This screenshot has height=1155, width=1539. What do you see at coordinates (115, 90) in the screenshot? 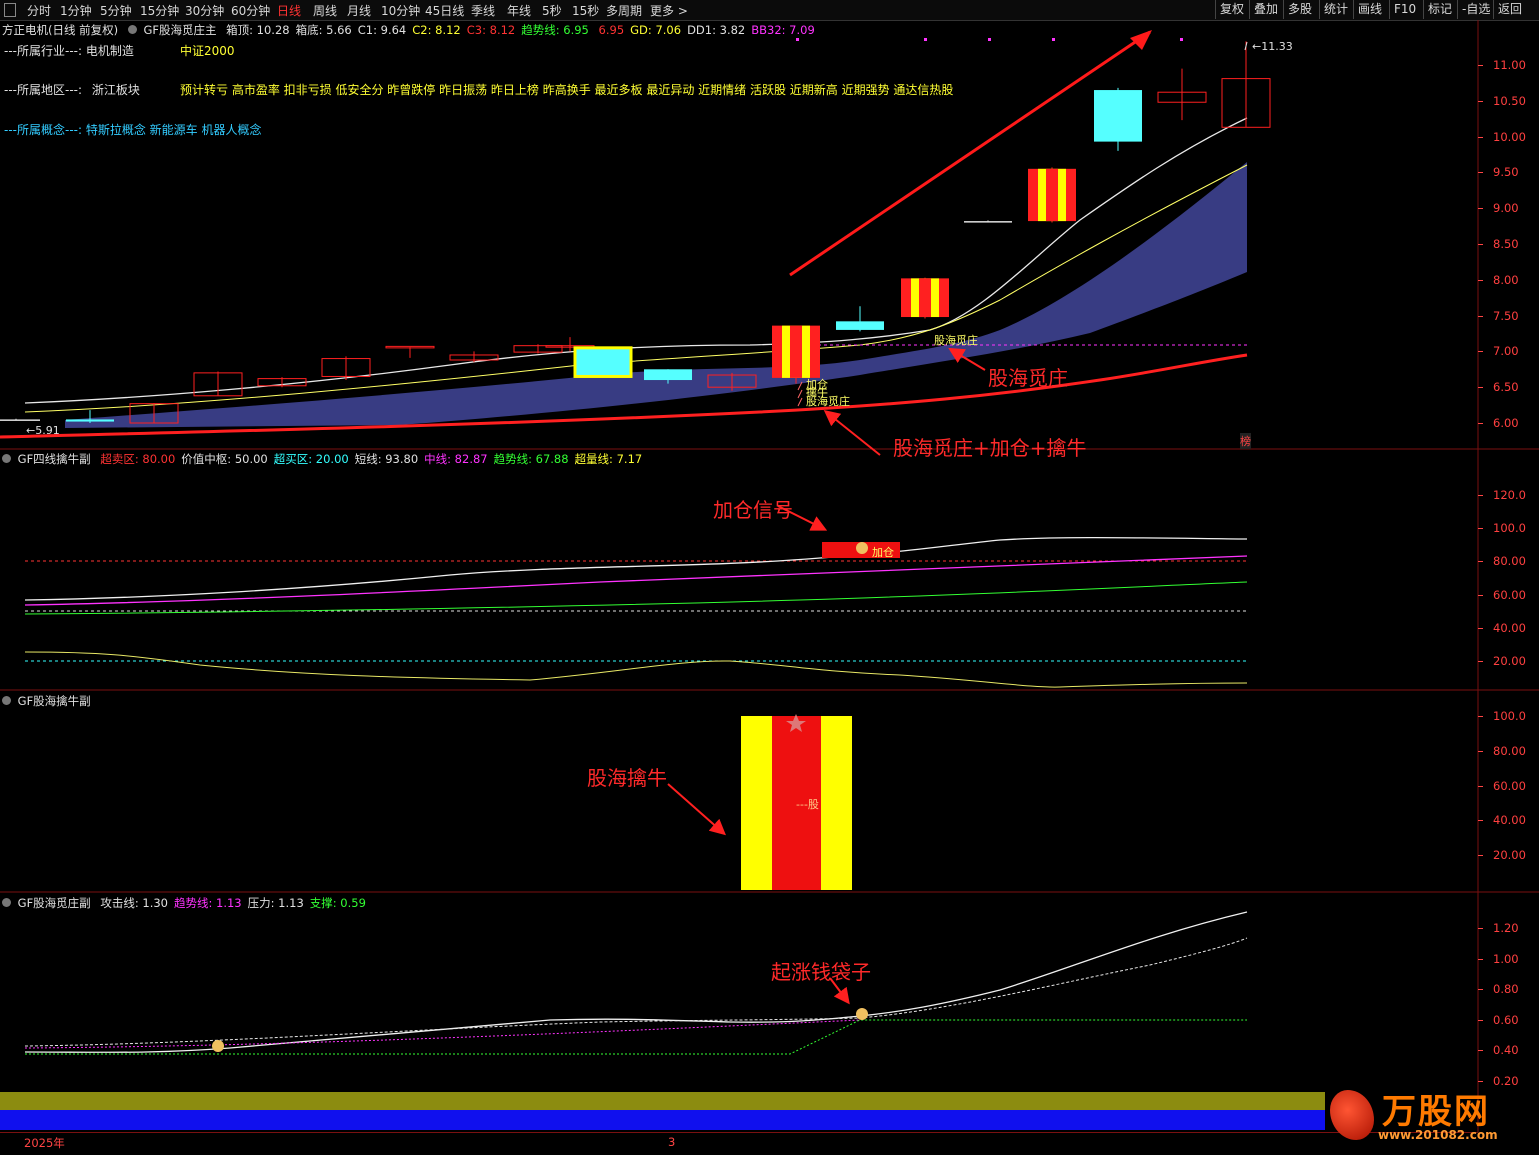
I see `region-value: 浙江板块` at bounding box center [115, 90].